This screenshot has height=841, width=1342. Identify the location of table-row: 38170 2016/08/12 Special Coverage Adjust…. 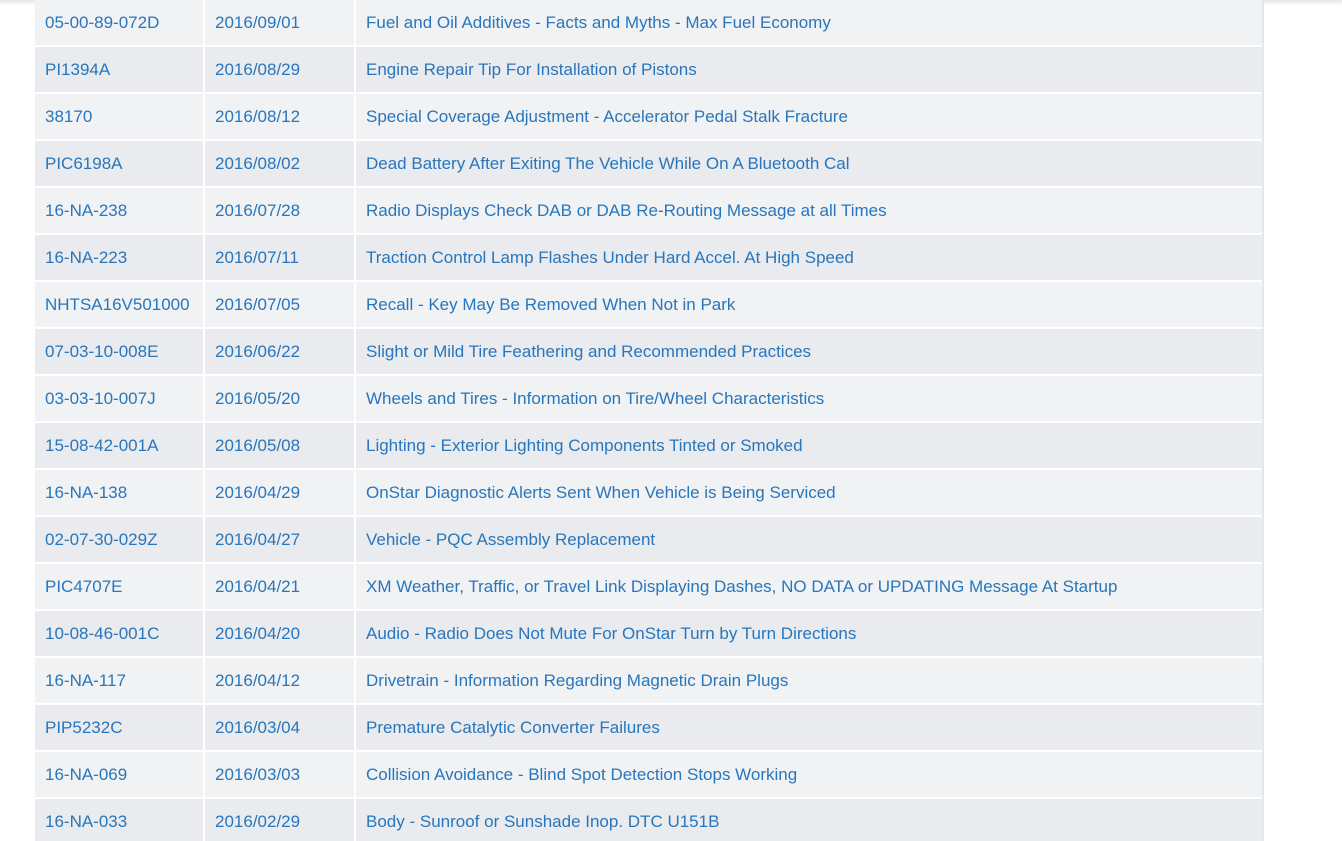
(648, 117).